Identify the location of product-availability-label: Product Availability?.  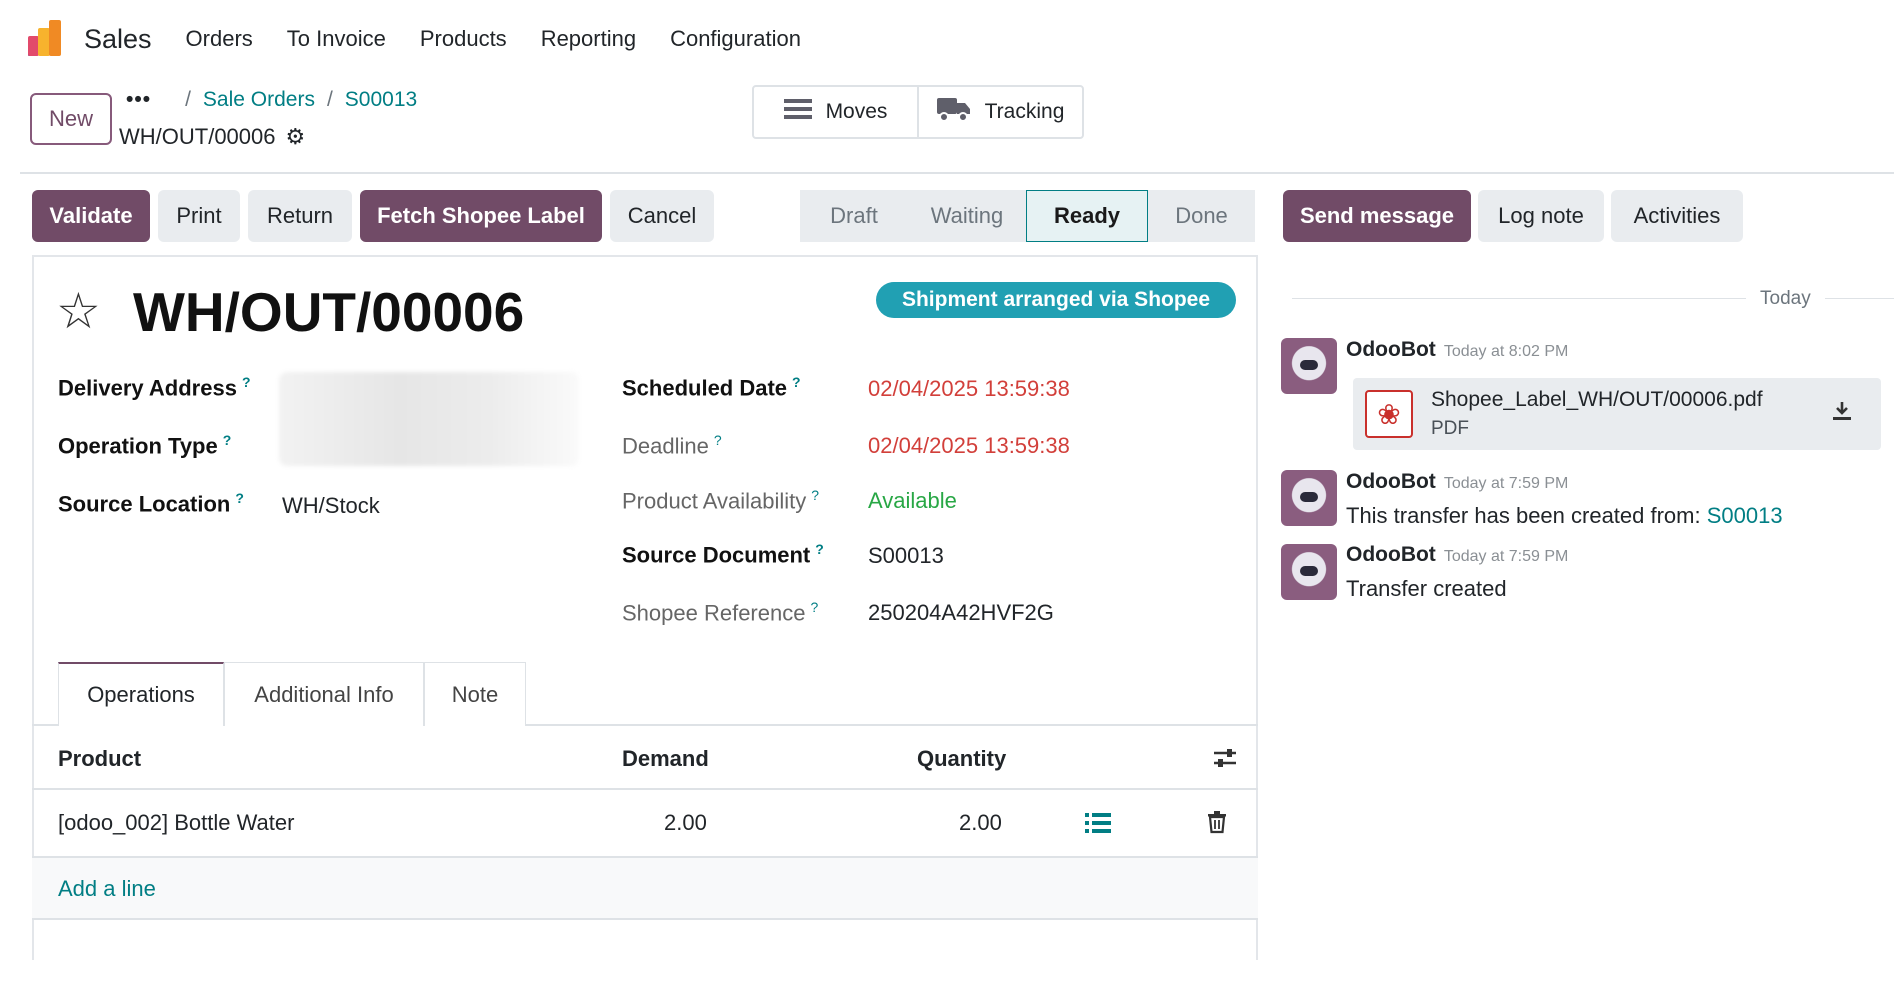
(721, 500).